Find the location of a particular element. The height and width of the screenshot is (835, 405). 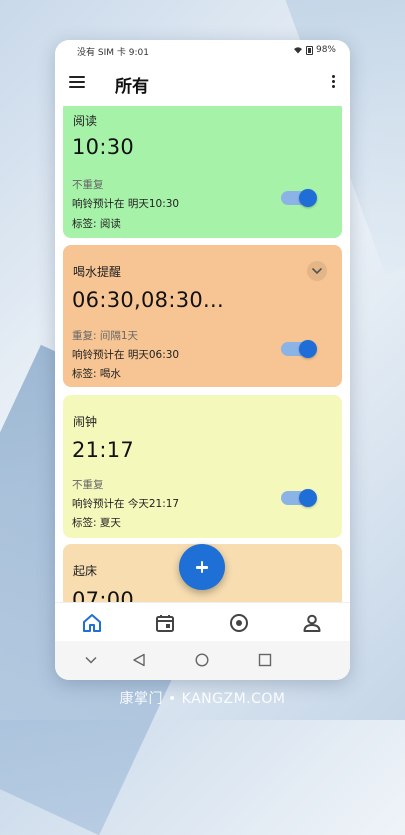

add-alarm-button is located at coordinates (202, 567).